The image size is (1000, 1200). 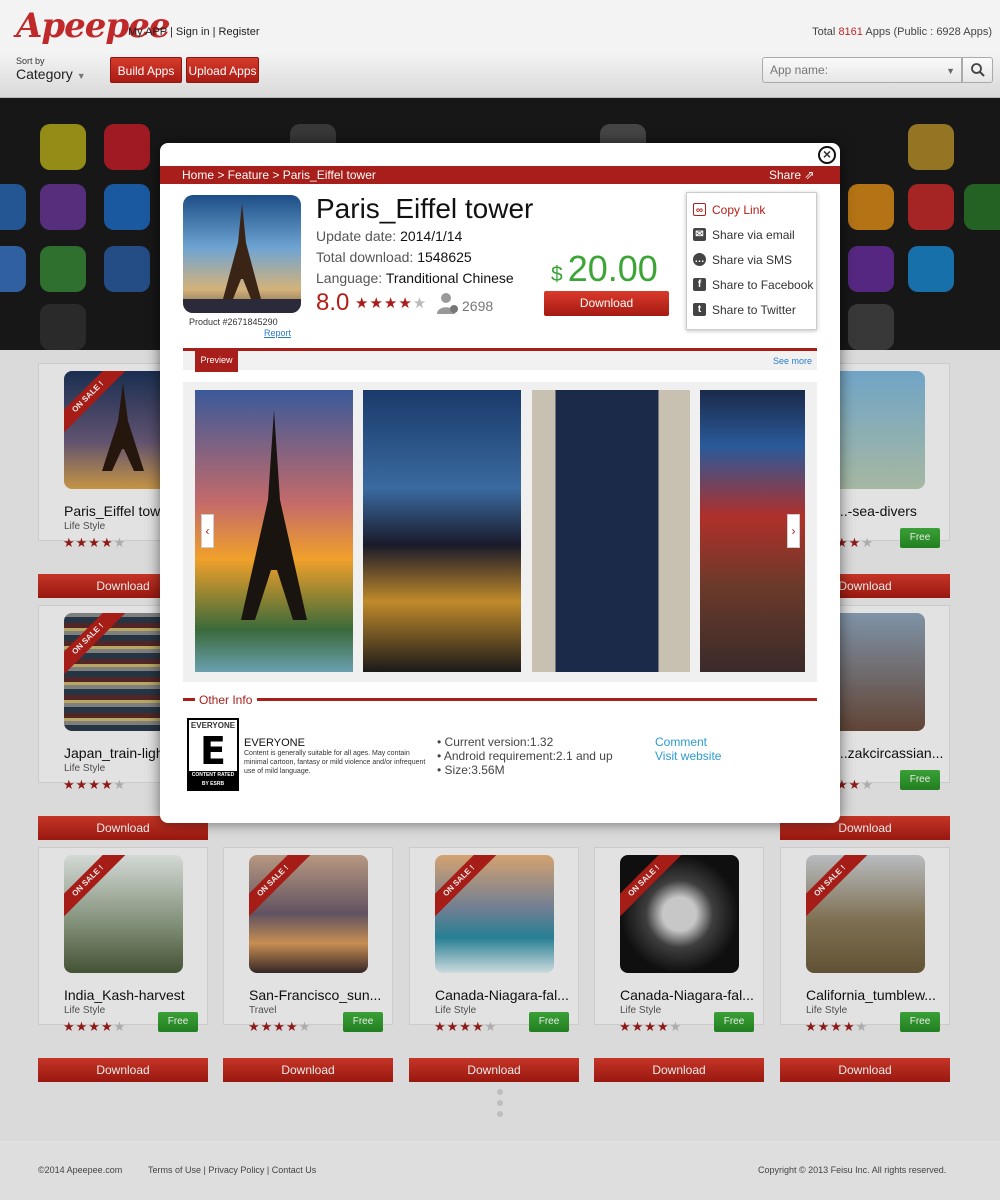 What do you see at coordinates (809, 175) in the screenshot?
I see `share-icon: ⇗` at bounding box center [809, 175].